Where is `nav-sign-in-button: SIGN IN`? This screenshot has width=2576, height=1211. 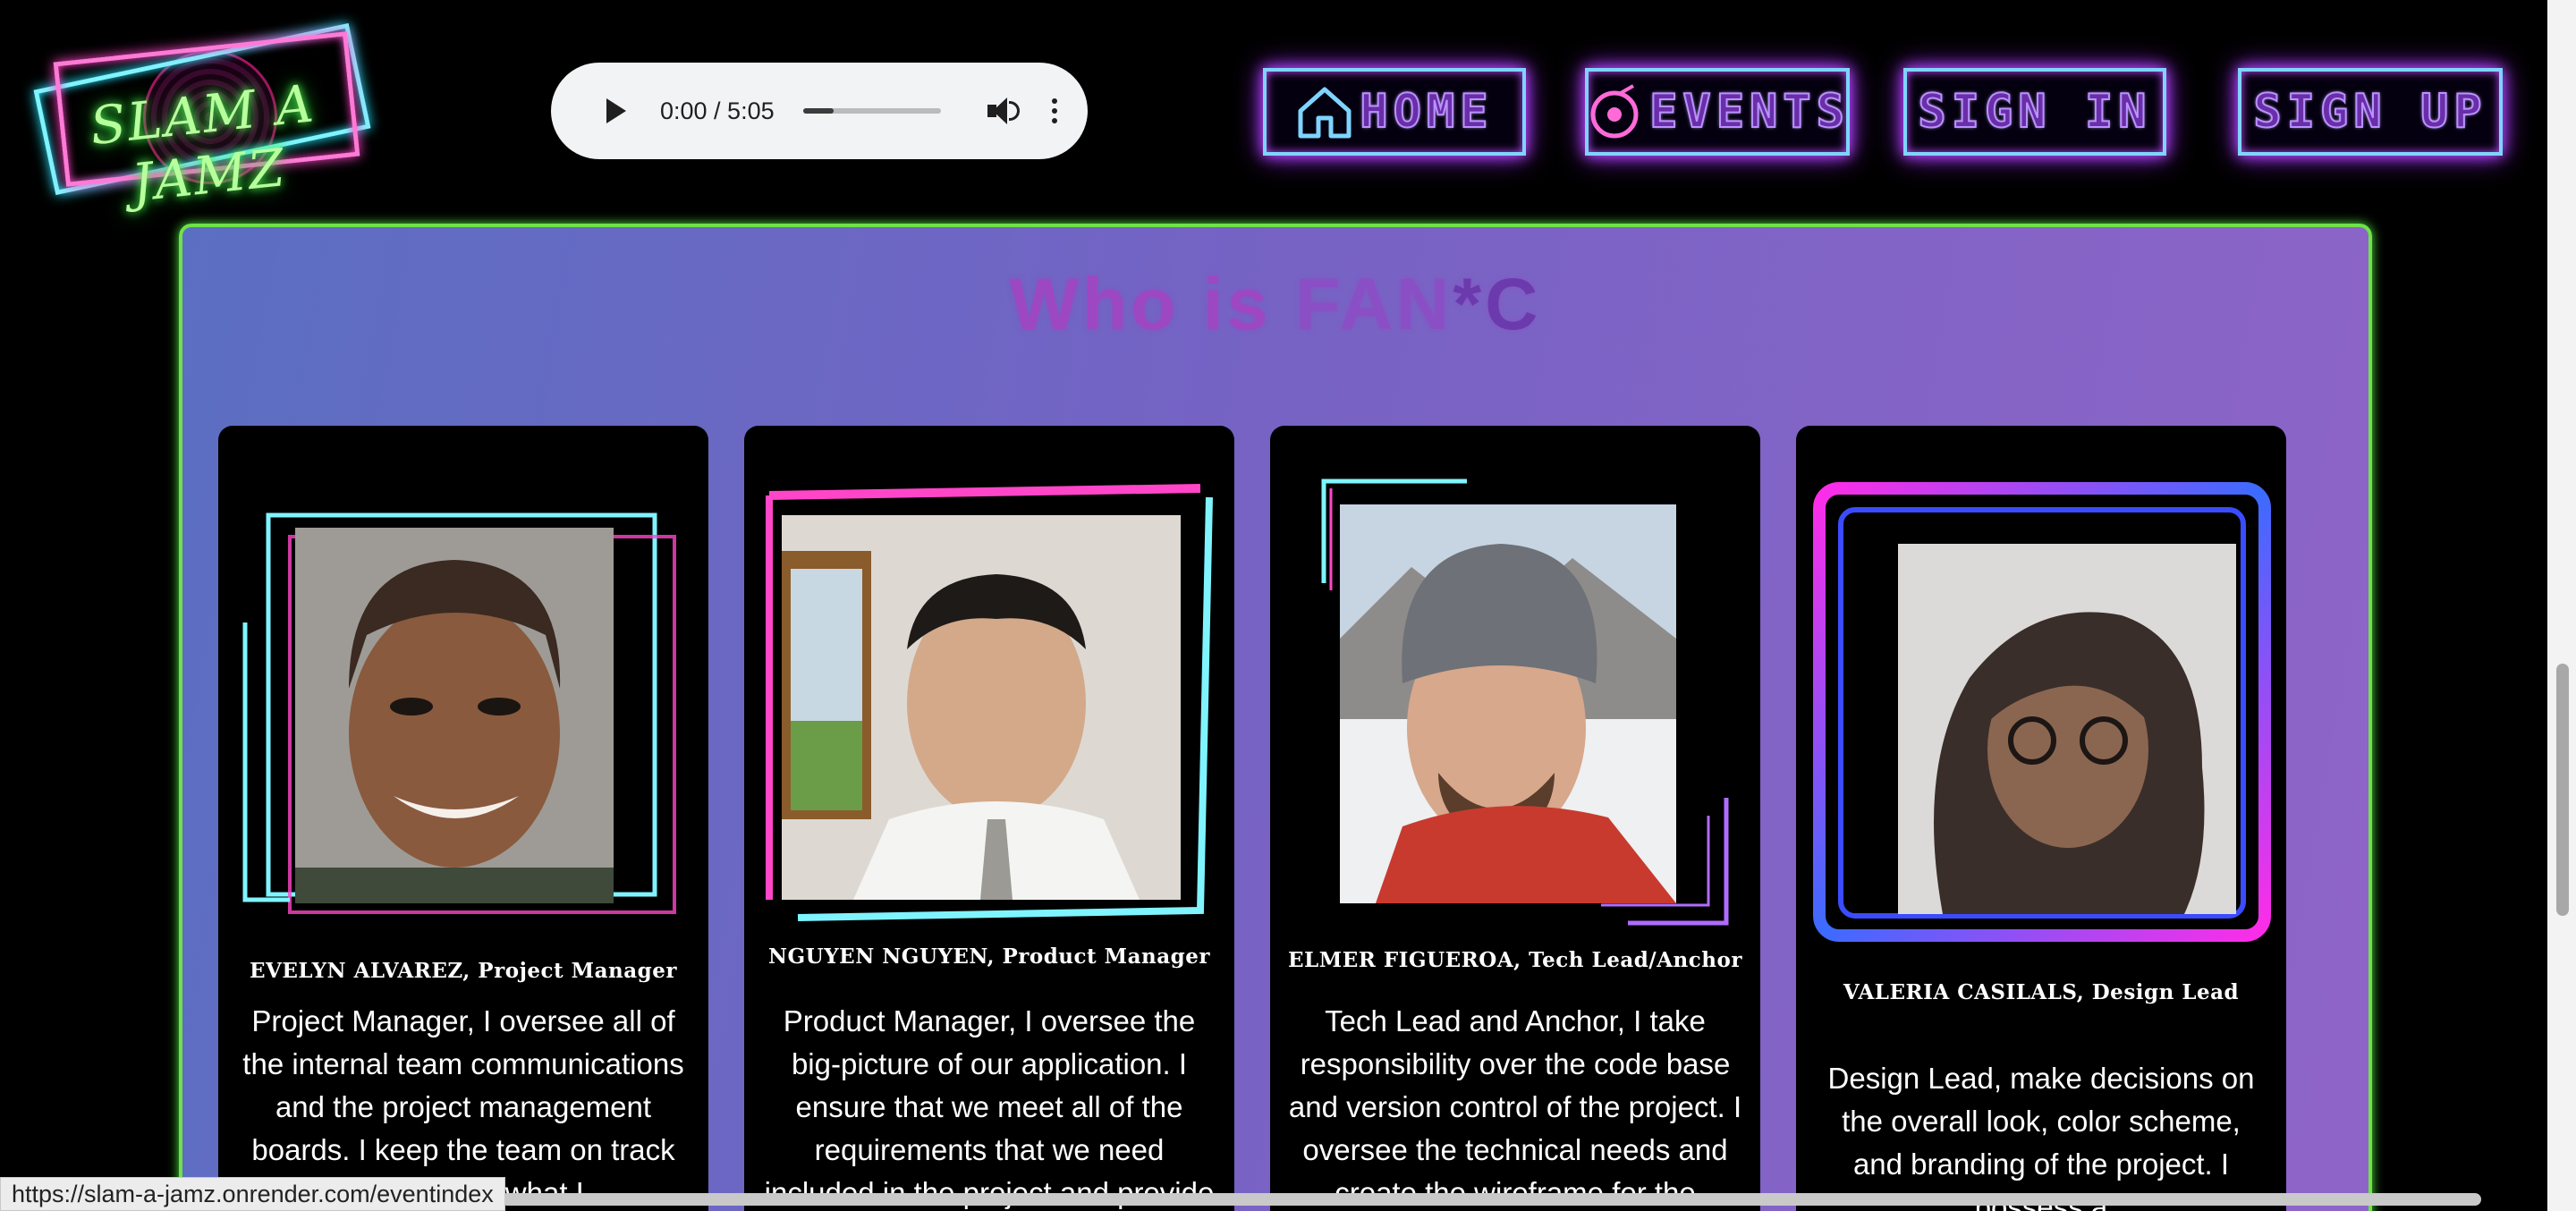
nav-sign-in-button: SIGN IN is located at coordinates (2034, 112).